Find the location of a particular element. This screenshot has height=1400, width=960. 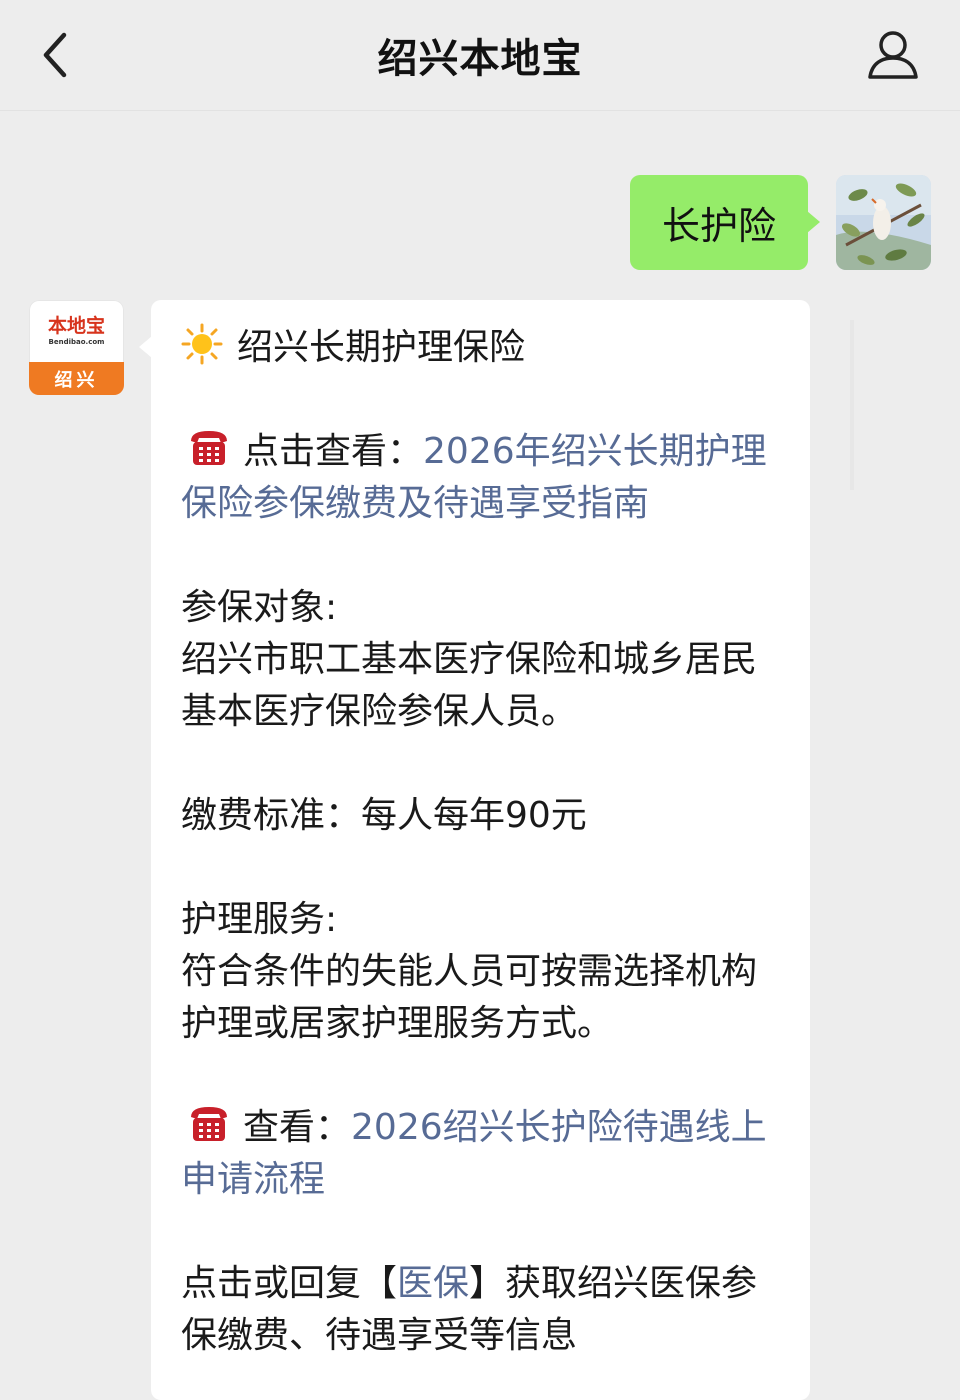

subject-text: 绍兴市职工基本医疗保险和城乡居民基本医疗保险参保人员。 is located at coordinates (469, 685).